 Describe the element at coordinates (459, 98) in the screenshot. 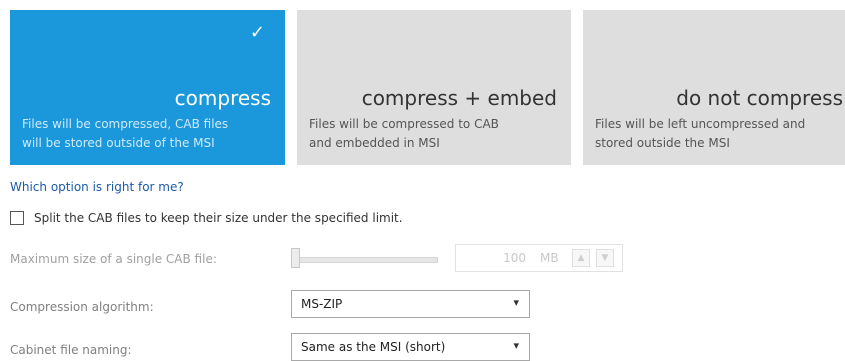

I see `tile-title: compress + embed` at that location.